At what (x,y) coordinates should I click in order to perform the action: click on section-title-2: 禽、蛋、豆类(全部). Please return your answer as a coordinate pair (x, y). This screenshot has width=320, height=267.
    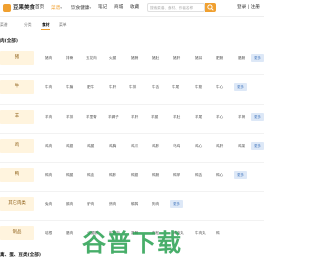
    Looking at the image, I should click on (20, 255).